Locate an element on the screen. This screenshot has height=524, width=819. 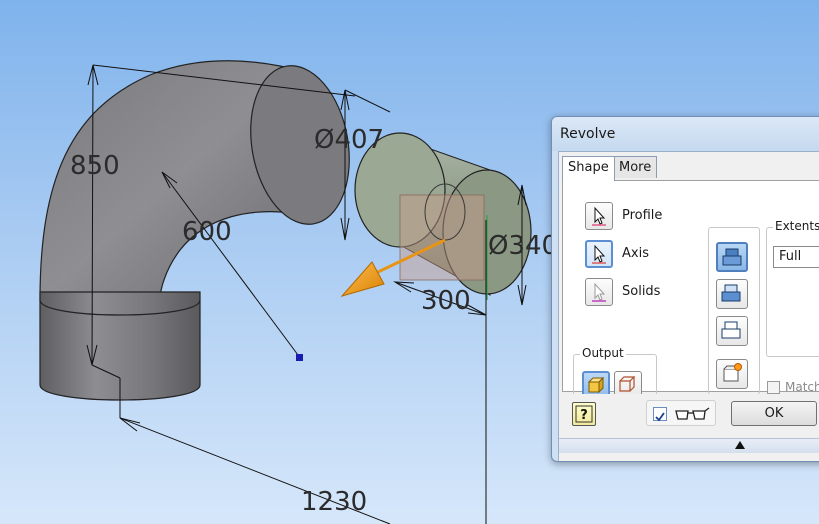
dialog-title: Revolve is located at coordinates (588, 134).